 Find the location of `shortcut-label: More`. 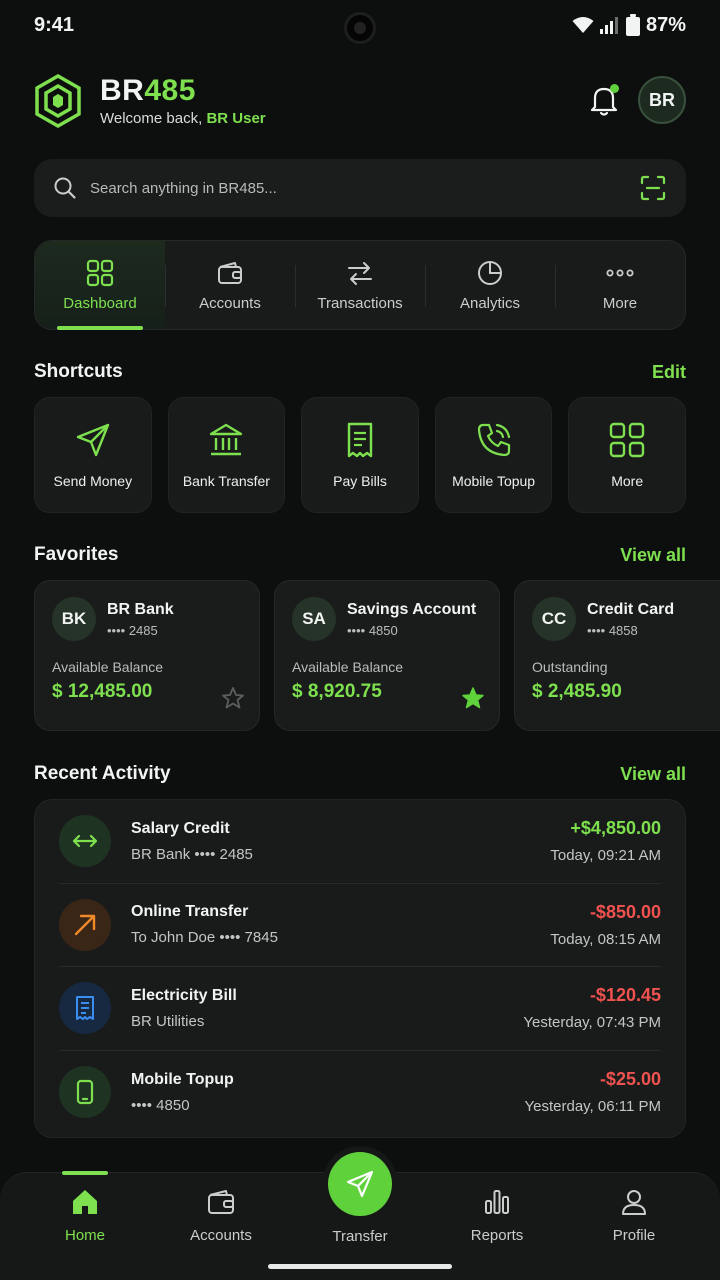

shortcut-label: More is located at coordinates (627, 481).